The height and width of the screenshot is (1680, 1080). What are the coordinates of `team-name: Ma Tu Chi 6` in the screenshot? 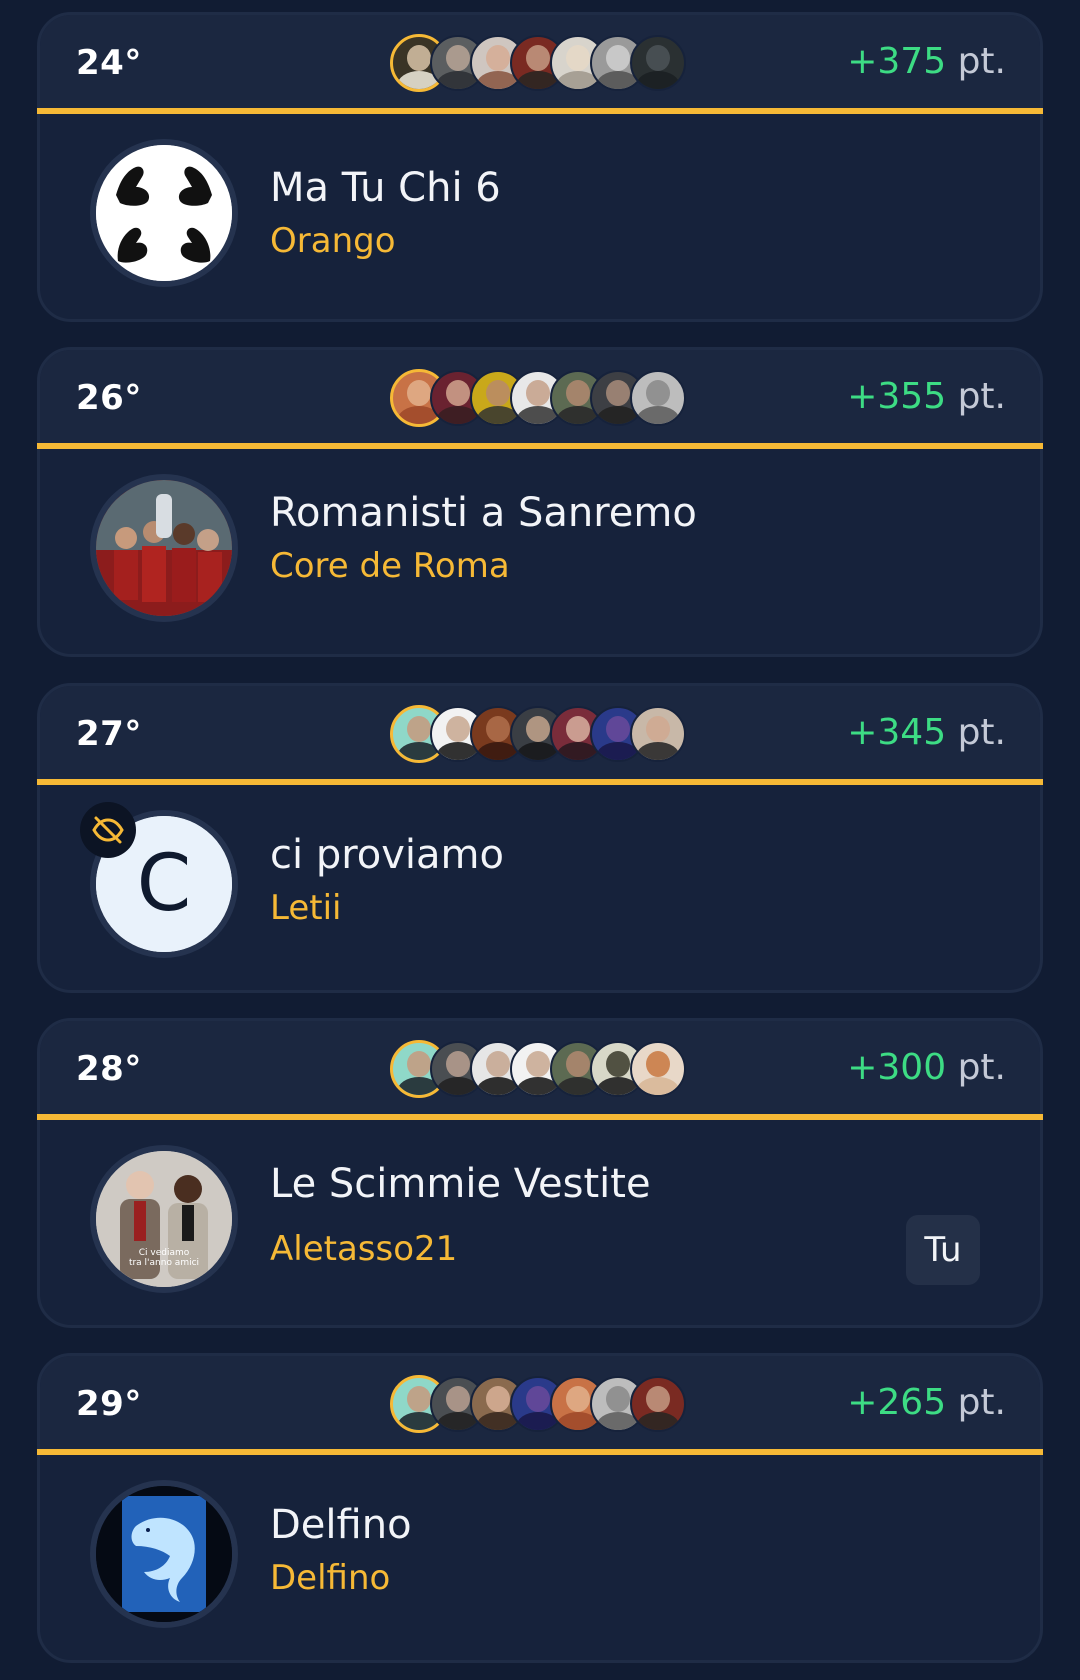 It's located at (385, 188).